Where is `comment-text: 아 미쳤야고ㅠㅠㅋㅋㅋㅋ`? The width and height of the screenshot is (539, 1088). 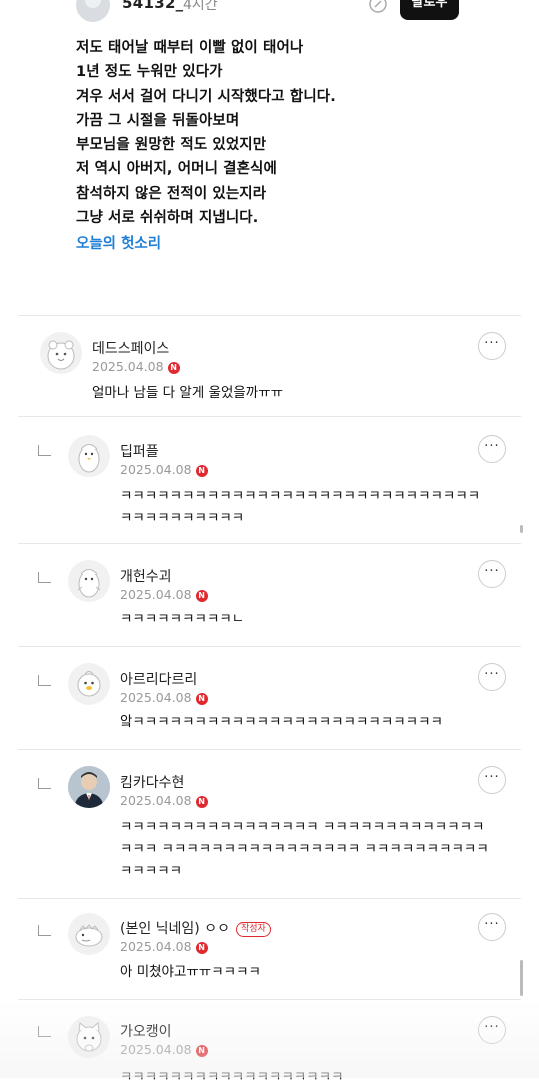
comment-text: 아 미쳤야고ㅠㅠㅋㅋㅋㅋ is located at coordinates (190, 972).